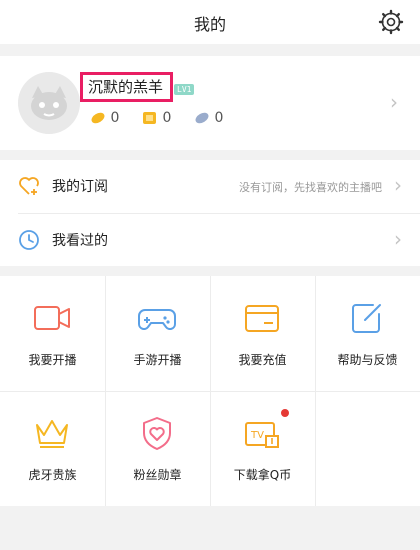  What do you see at coordinates (52, 333) in the screenshot?
I see `grid-item-start-live: 我要开播` at bounding box center [52, 333].